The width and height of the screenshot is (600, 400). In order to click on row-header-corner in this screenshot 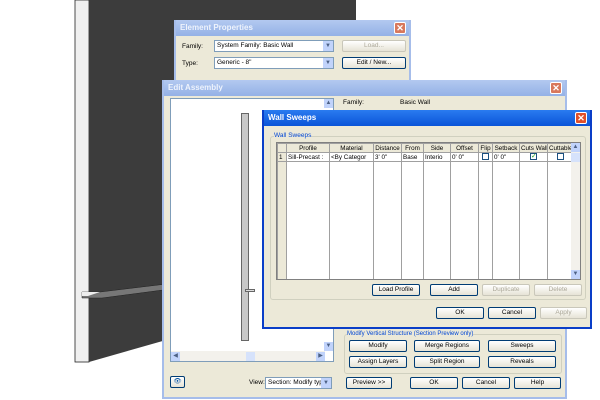, I will do `click(282, 148)`.